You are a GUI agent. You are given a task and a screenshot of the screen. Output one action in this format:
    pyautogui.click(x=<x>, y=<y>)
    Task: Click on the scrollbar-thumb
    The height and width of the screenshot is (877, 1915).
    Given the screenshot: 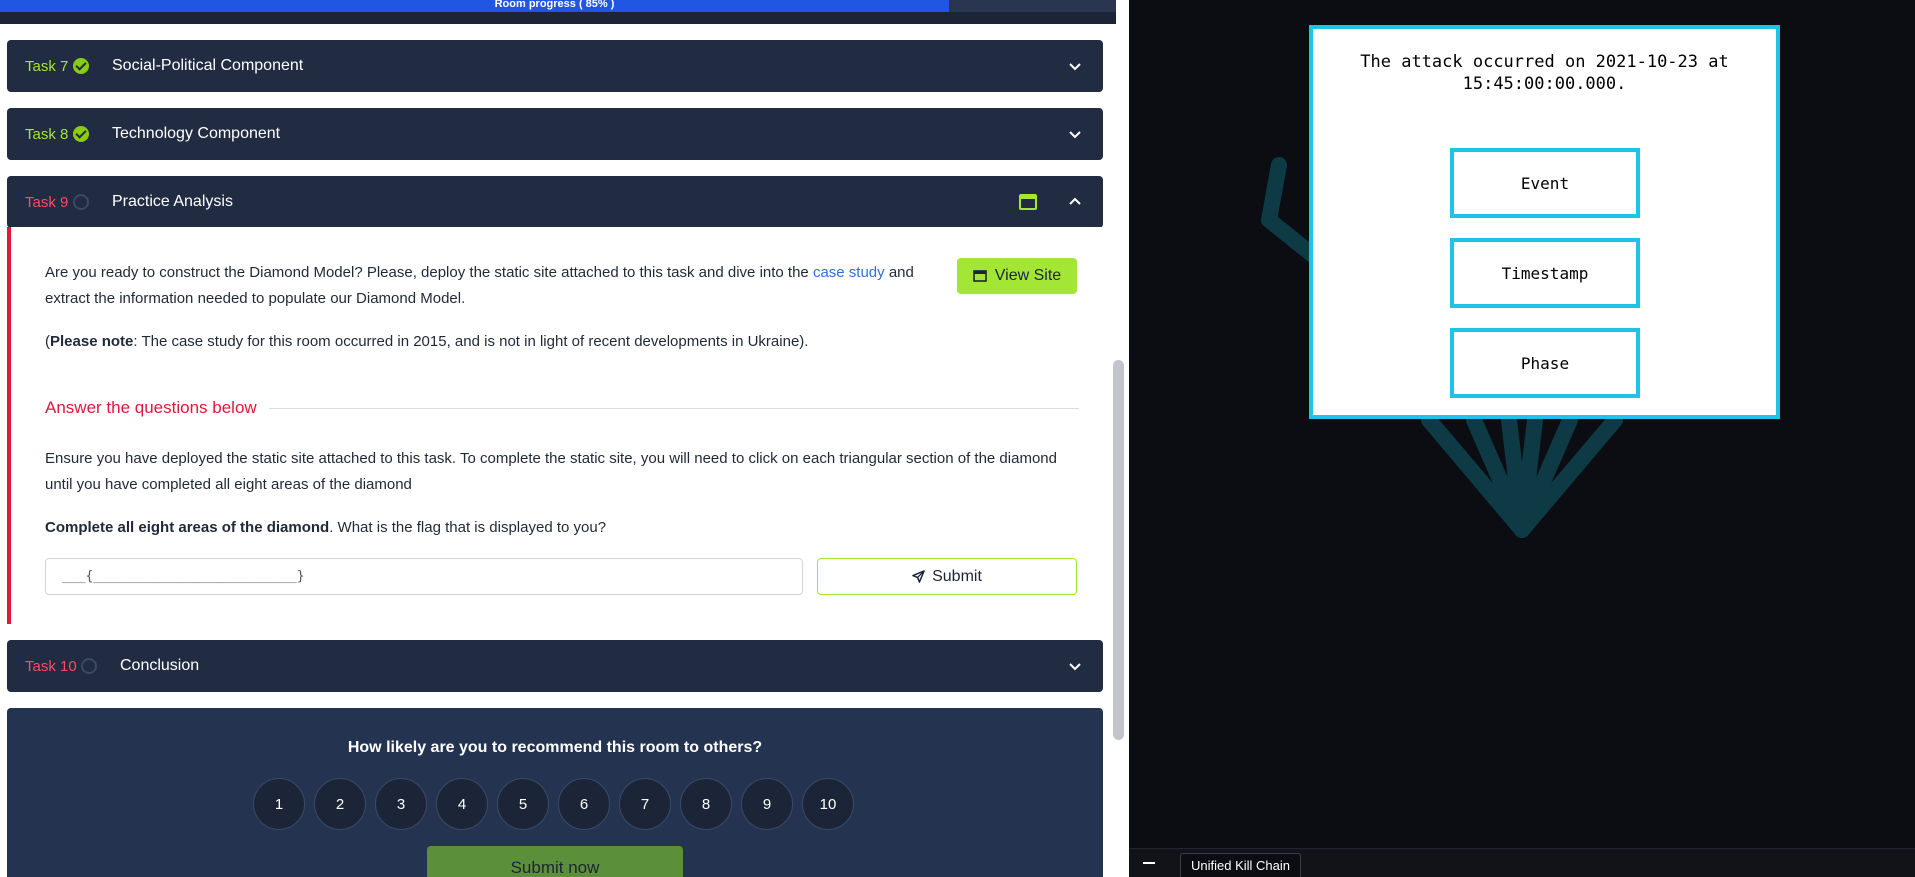 What is the action you would take?
    pyautogui.click(x=1118, y=550)
    